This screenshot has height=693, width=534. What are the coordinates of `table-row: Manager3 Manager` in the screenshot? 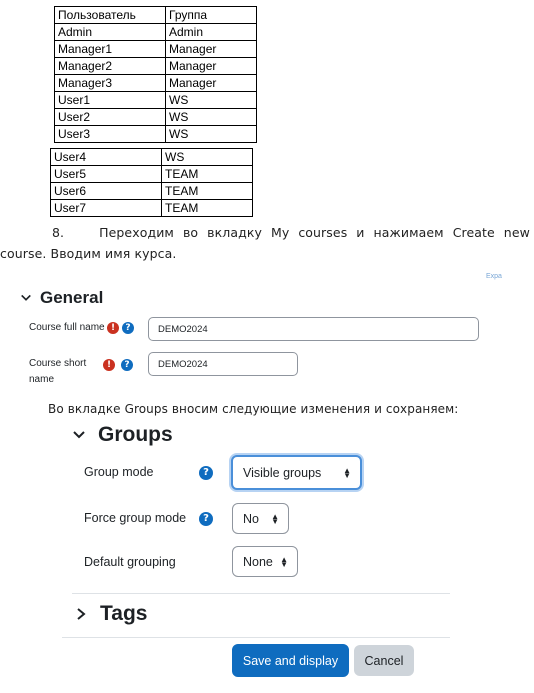 It's located at (155, 83).